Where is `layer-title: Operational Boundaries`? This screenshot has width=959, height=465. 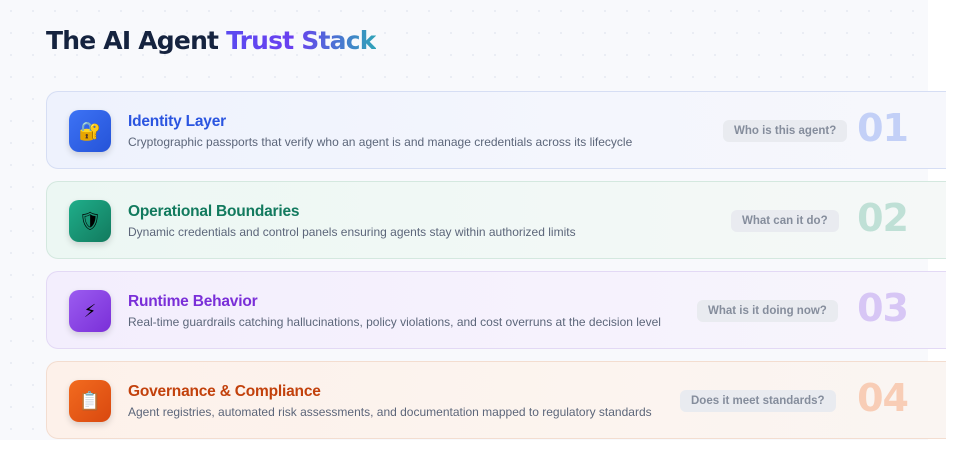
layer-title: Operational Boundaries is located at coordinates (214, 211).